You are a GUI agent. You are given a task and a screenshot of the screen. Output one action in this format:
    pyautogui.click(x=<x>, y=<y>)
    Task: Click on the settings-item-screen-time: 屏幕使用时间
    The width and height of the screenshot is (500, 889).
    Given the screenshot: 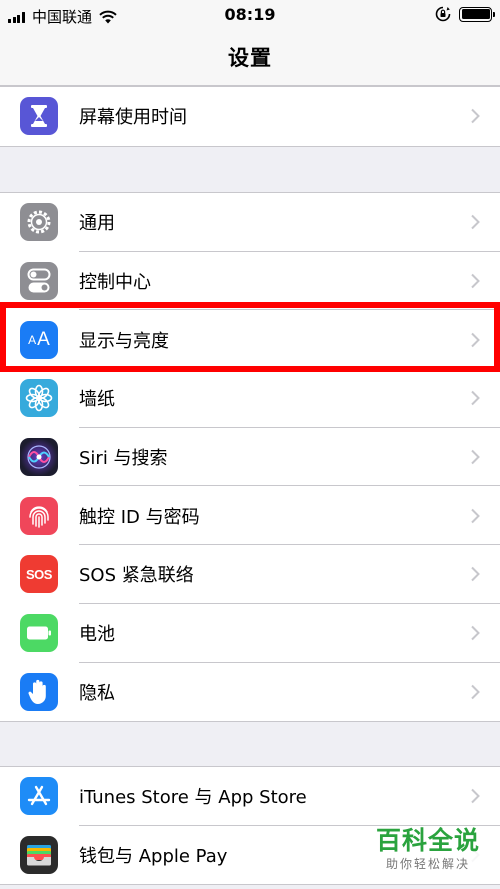 What is the action you would take?
    pyautogui.click(x=250, y=116)
    